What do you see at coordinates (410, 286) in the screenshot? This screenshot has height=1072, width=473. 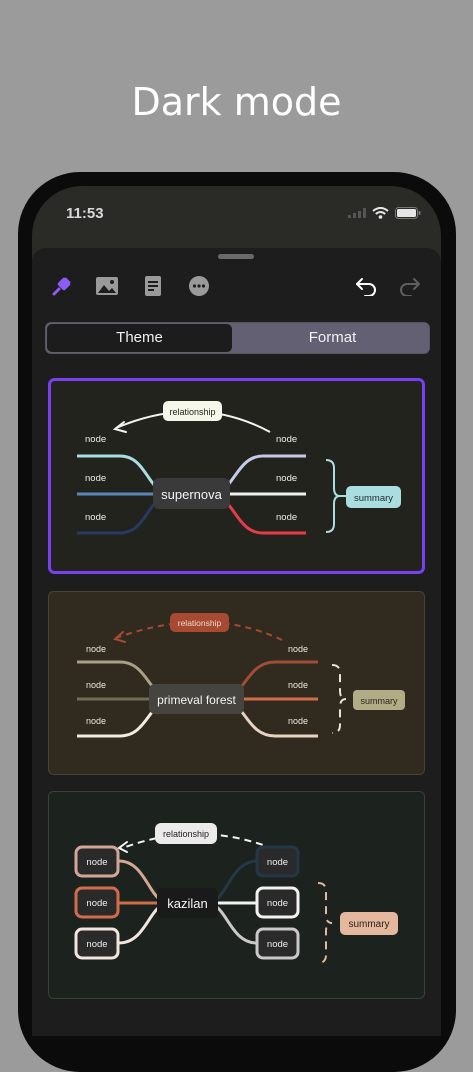 I see `redo-icon` at bounding box center [410, 286].